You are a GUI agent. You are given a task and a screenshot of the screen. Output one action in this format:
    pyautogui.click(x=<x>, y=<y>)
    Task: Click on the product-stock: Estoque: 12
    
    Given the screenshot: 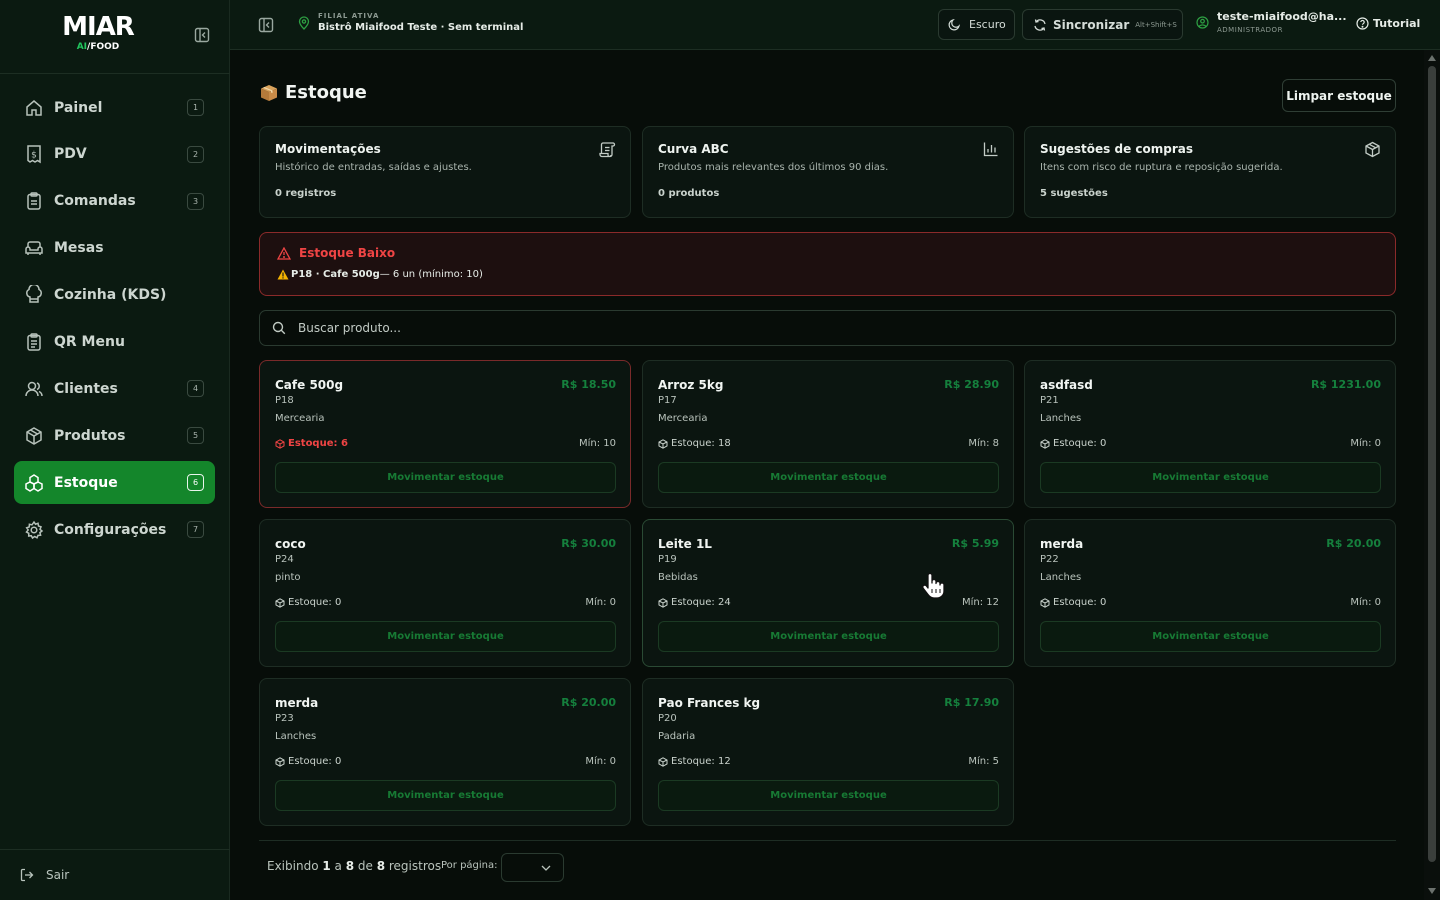 What is the action you would take?
    pyautogui.click(x=694, y=761)
    